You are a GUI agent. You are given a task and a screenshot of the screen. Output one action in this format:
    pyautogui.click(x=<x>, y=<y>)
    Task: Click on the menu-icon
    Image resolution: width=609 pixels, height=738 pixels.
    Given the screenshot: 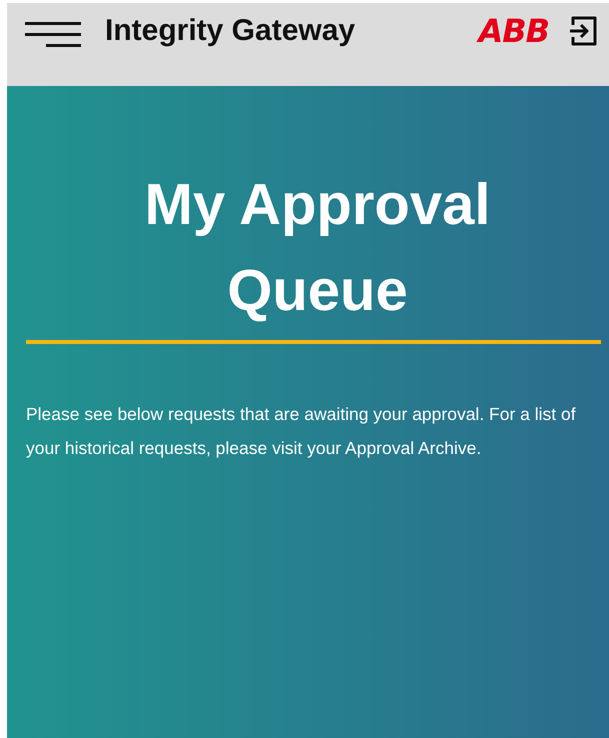 What is the action you would take?
    pyautogui.click(x=54, y=35)
    